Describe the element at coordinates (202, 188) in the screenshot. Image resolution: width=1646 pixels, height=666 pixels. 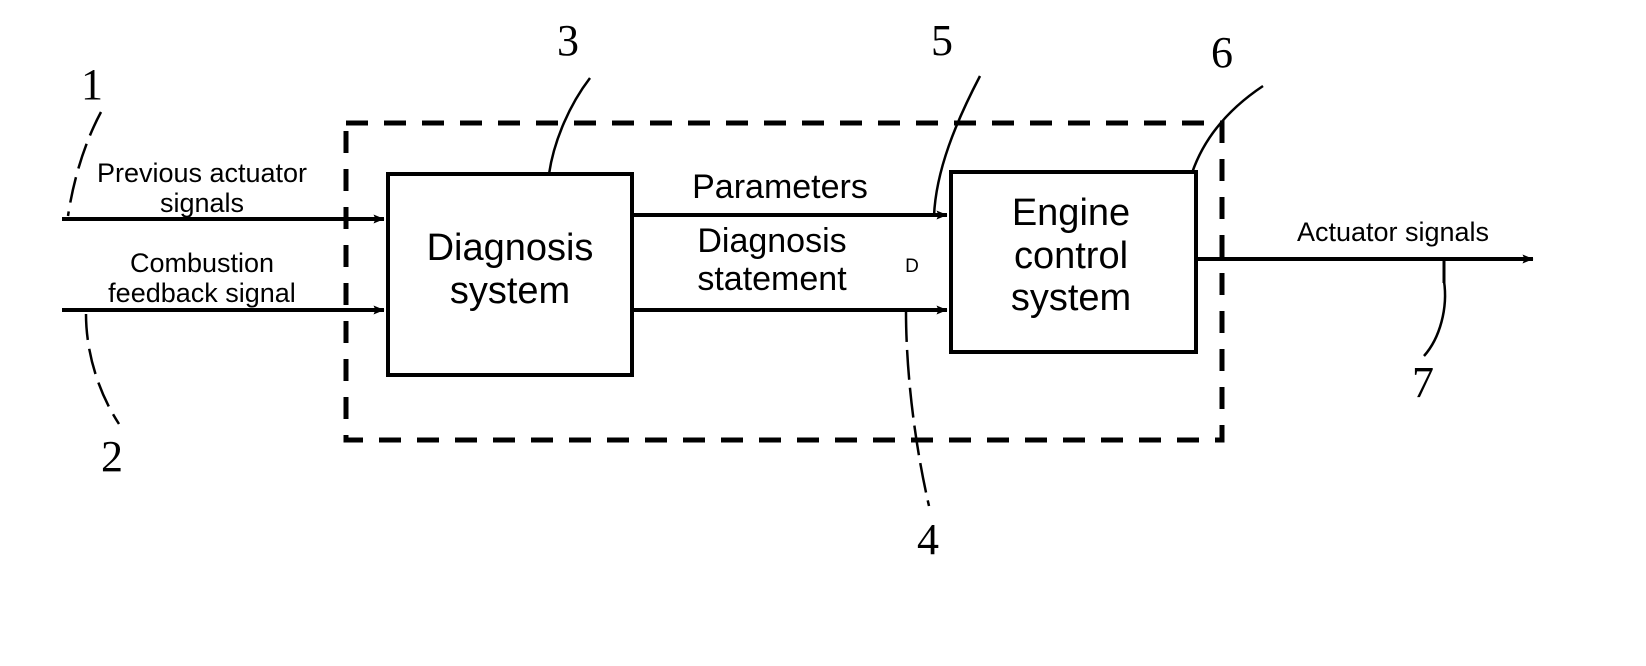
I see `label-previous-actuator-signals: Previous actuator signals` at that location.